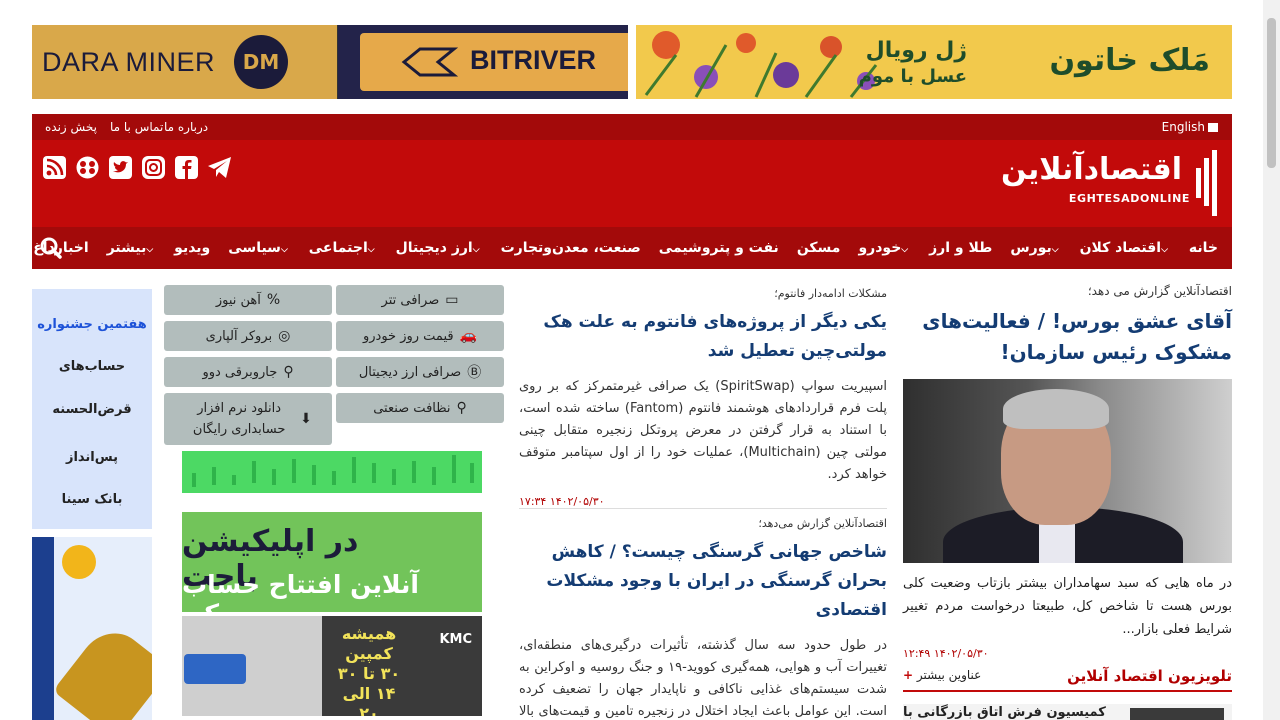 This screenshot has width=1280, height=720. What do you see at coordinates (1004, 712) in the screenshot?
I see `tv-item-title: کمیسیون فرش اتاق بازرگانی با چه` at bounding box center [1004, 712].